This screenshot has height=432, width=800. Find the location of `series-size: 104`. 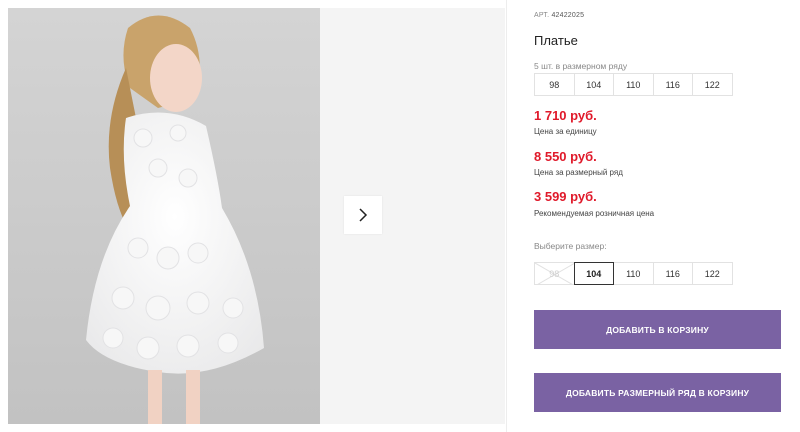

series-size: 104 is located at coordinates (593, 84).